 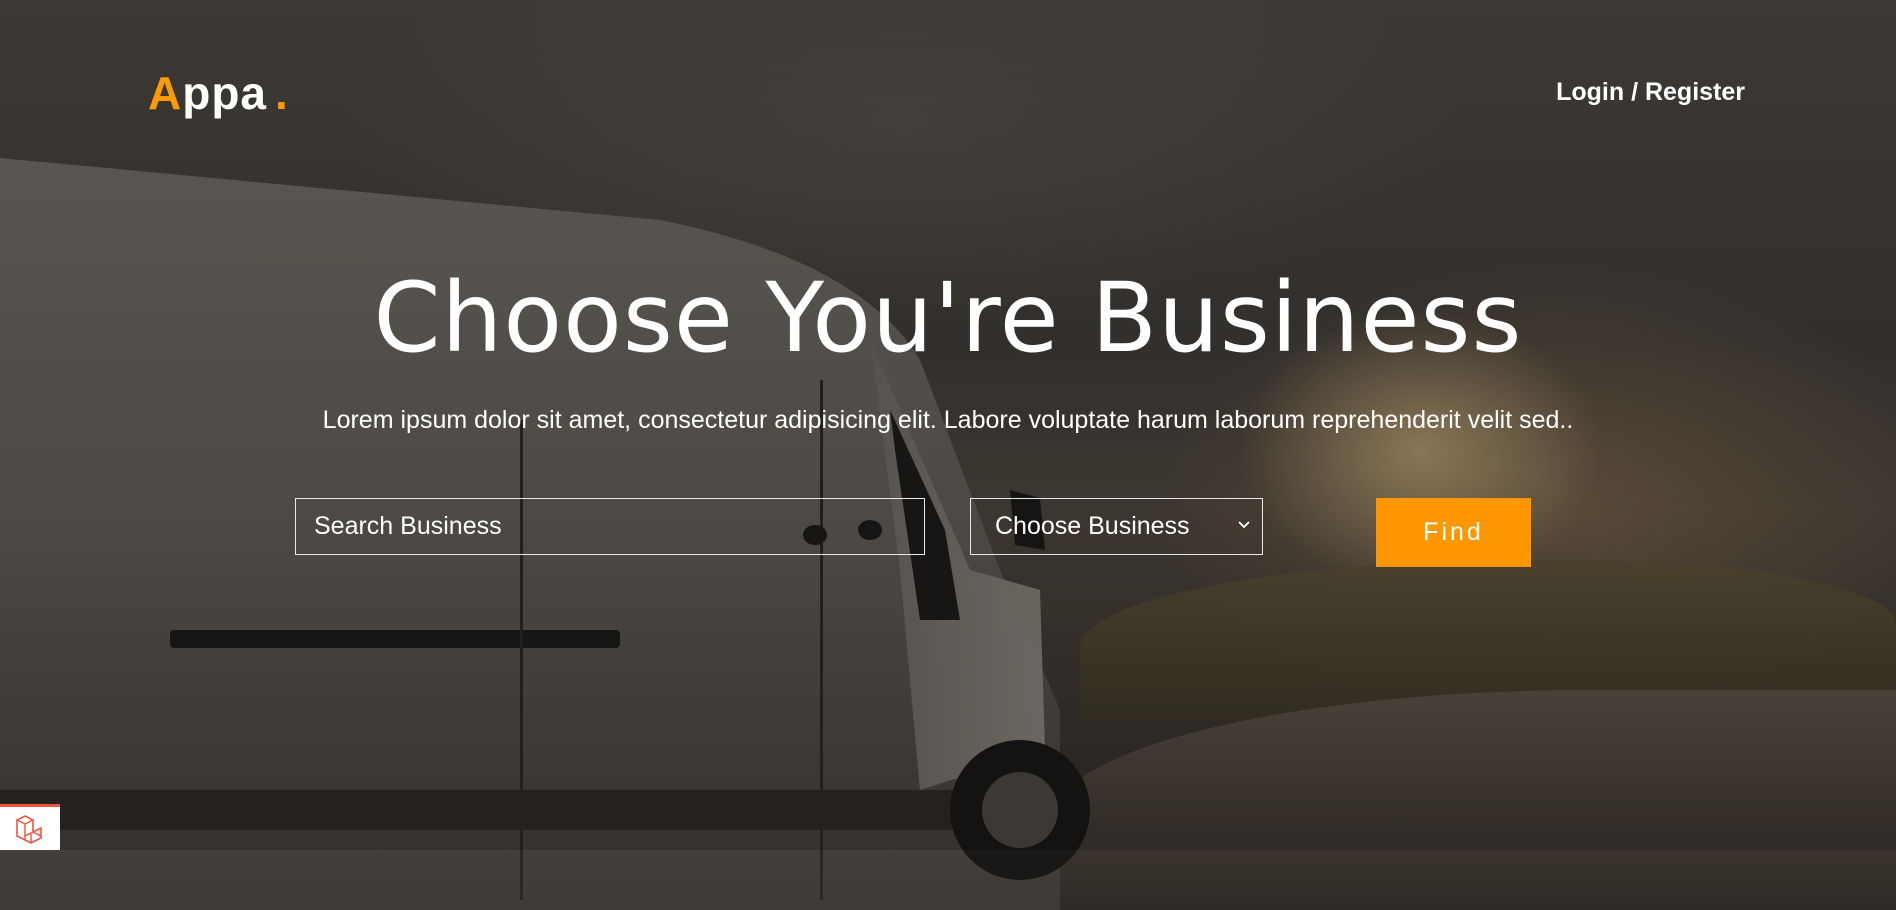 What do you see at coordinates (225, 93) in the screenshot?
I see `logo-text: ppa` at bounding box center [225, 93].